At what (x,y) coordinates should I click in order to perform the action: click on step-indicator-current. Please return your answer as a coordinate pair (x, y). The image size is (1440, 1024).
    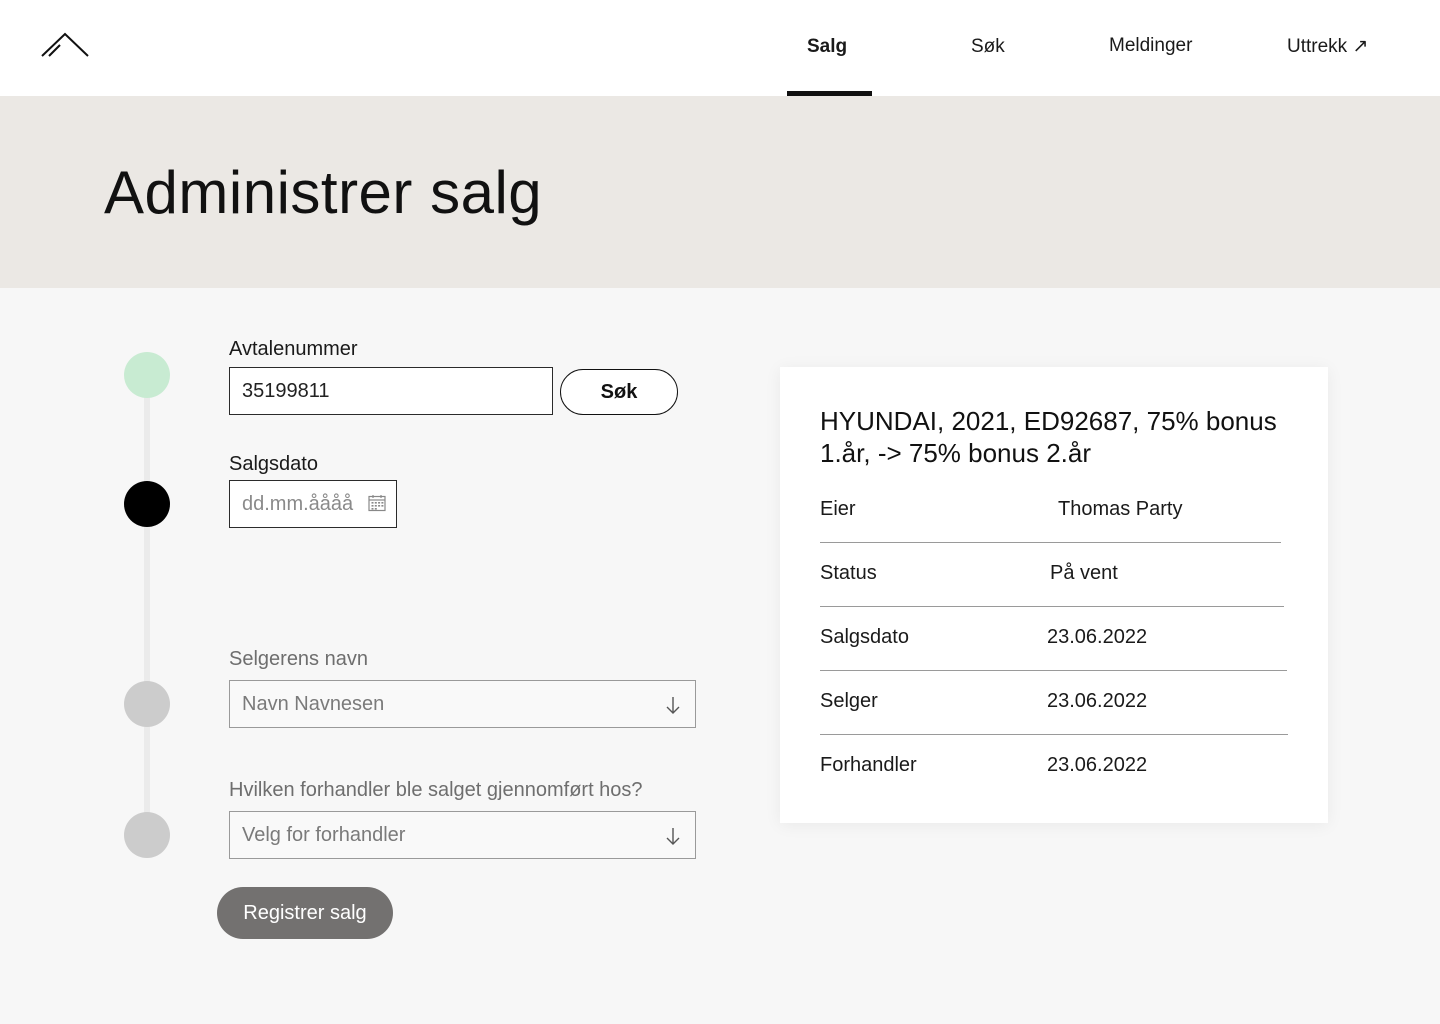
    Looking at the image, I should click on (147, 504).